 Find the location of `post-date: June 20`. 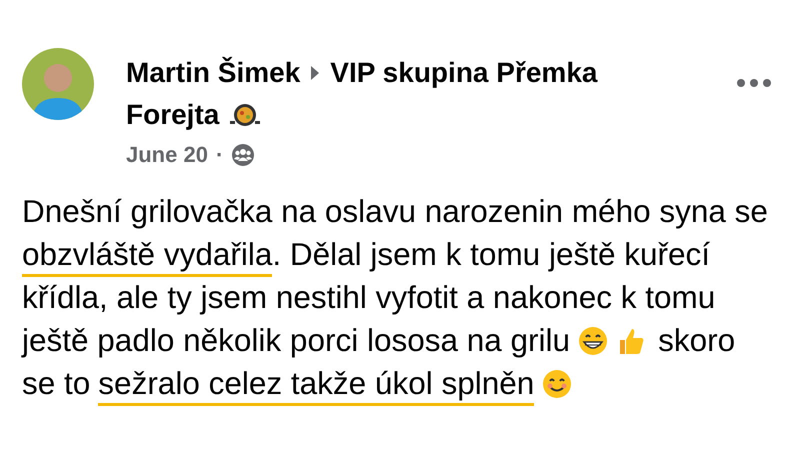

post-date: June 20 is located at coordinates (167, 155).